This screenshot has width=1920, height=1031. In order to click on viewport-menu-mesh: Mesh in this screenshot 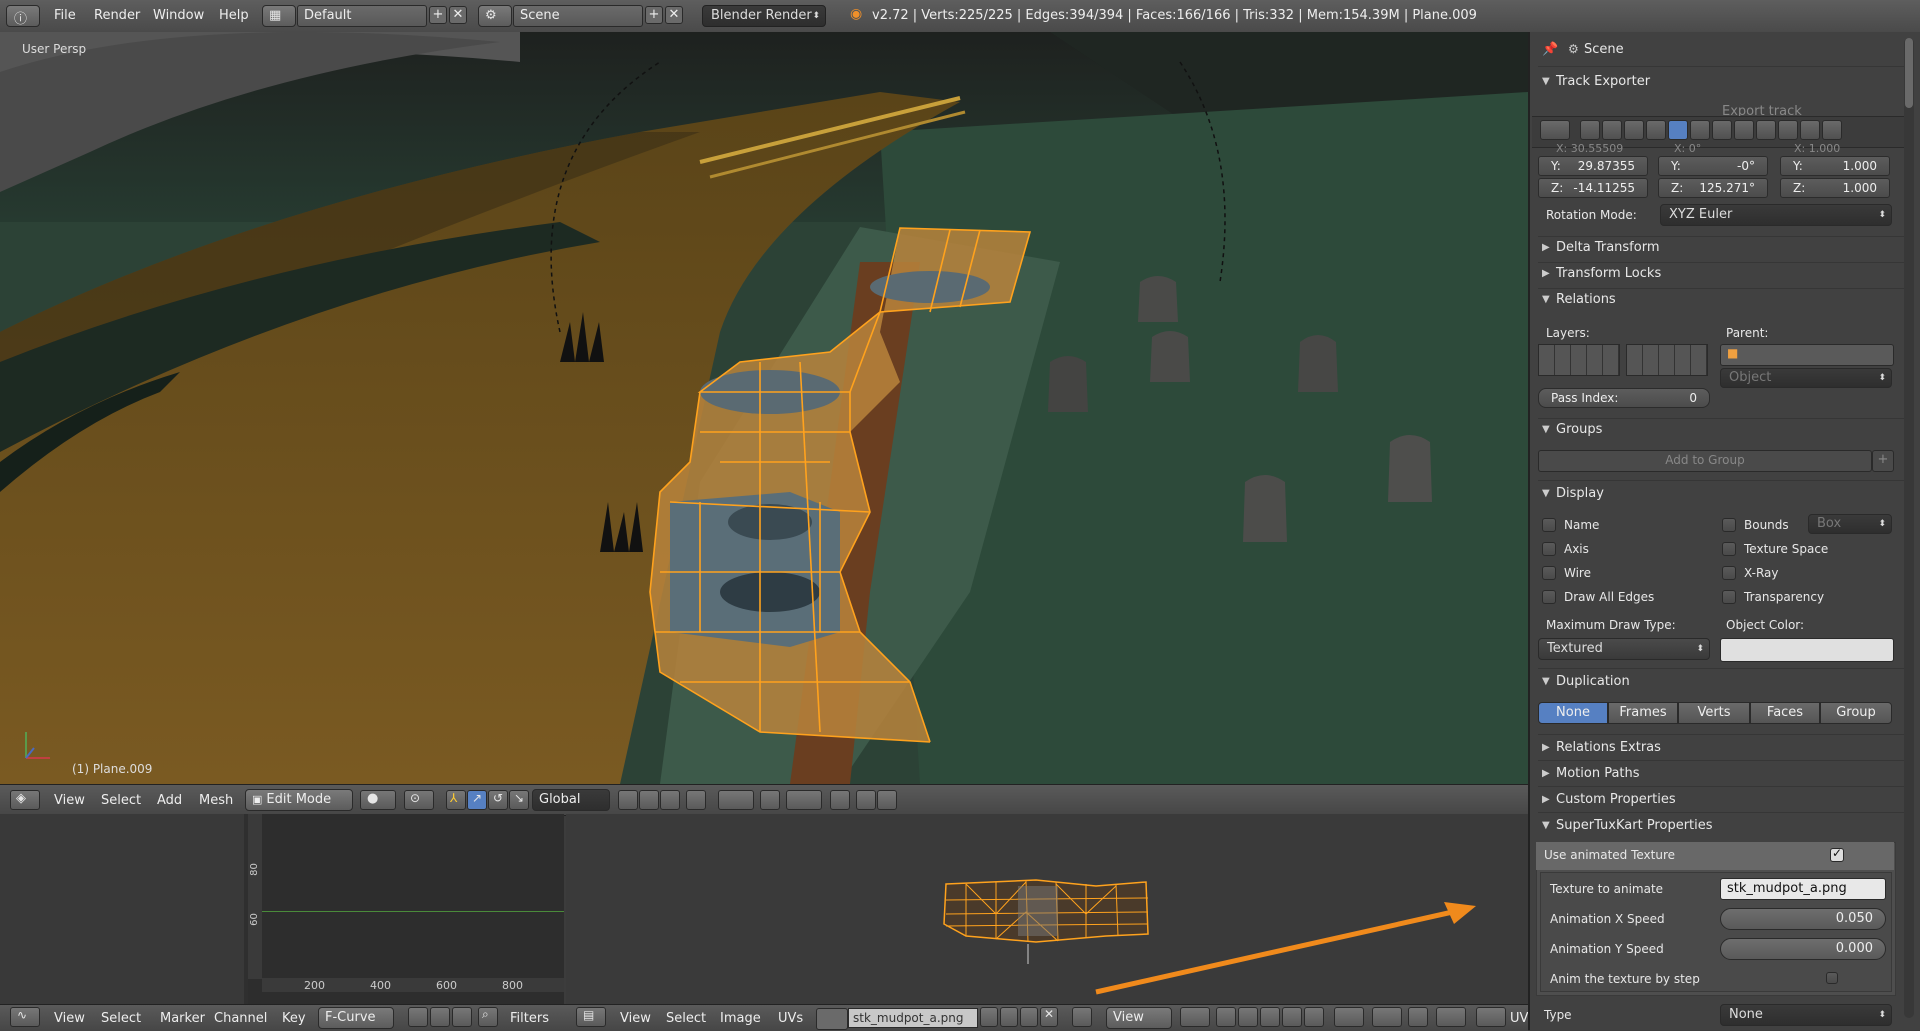, I will do `click(216, 800)`.